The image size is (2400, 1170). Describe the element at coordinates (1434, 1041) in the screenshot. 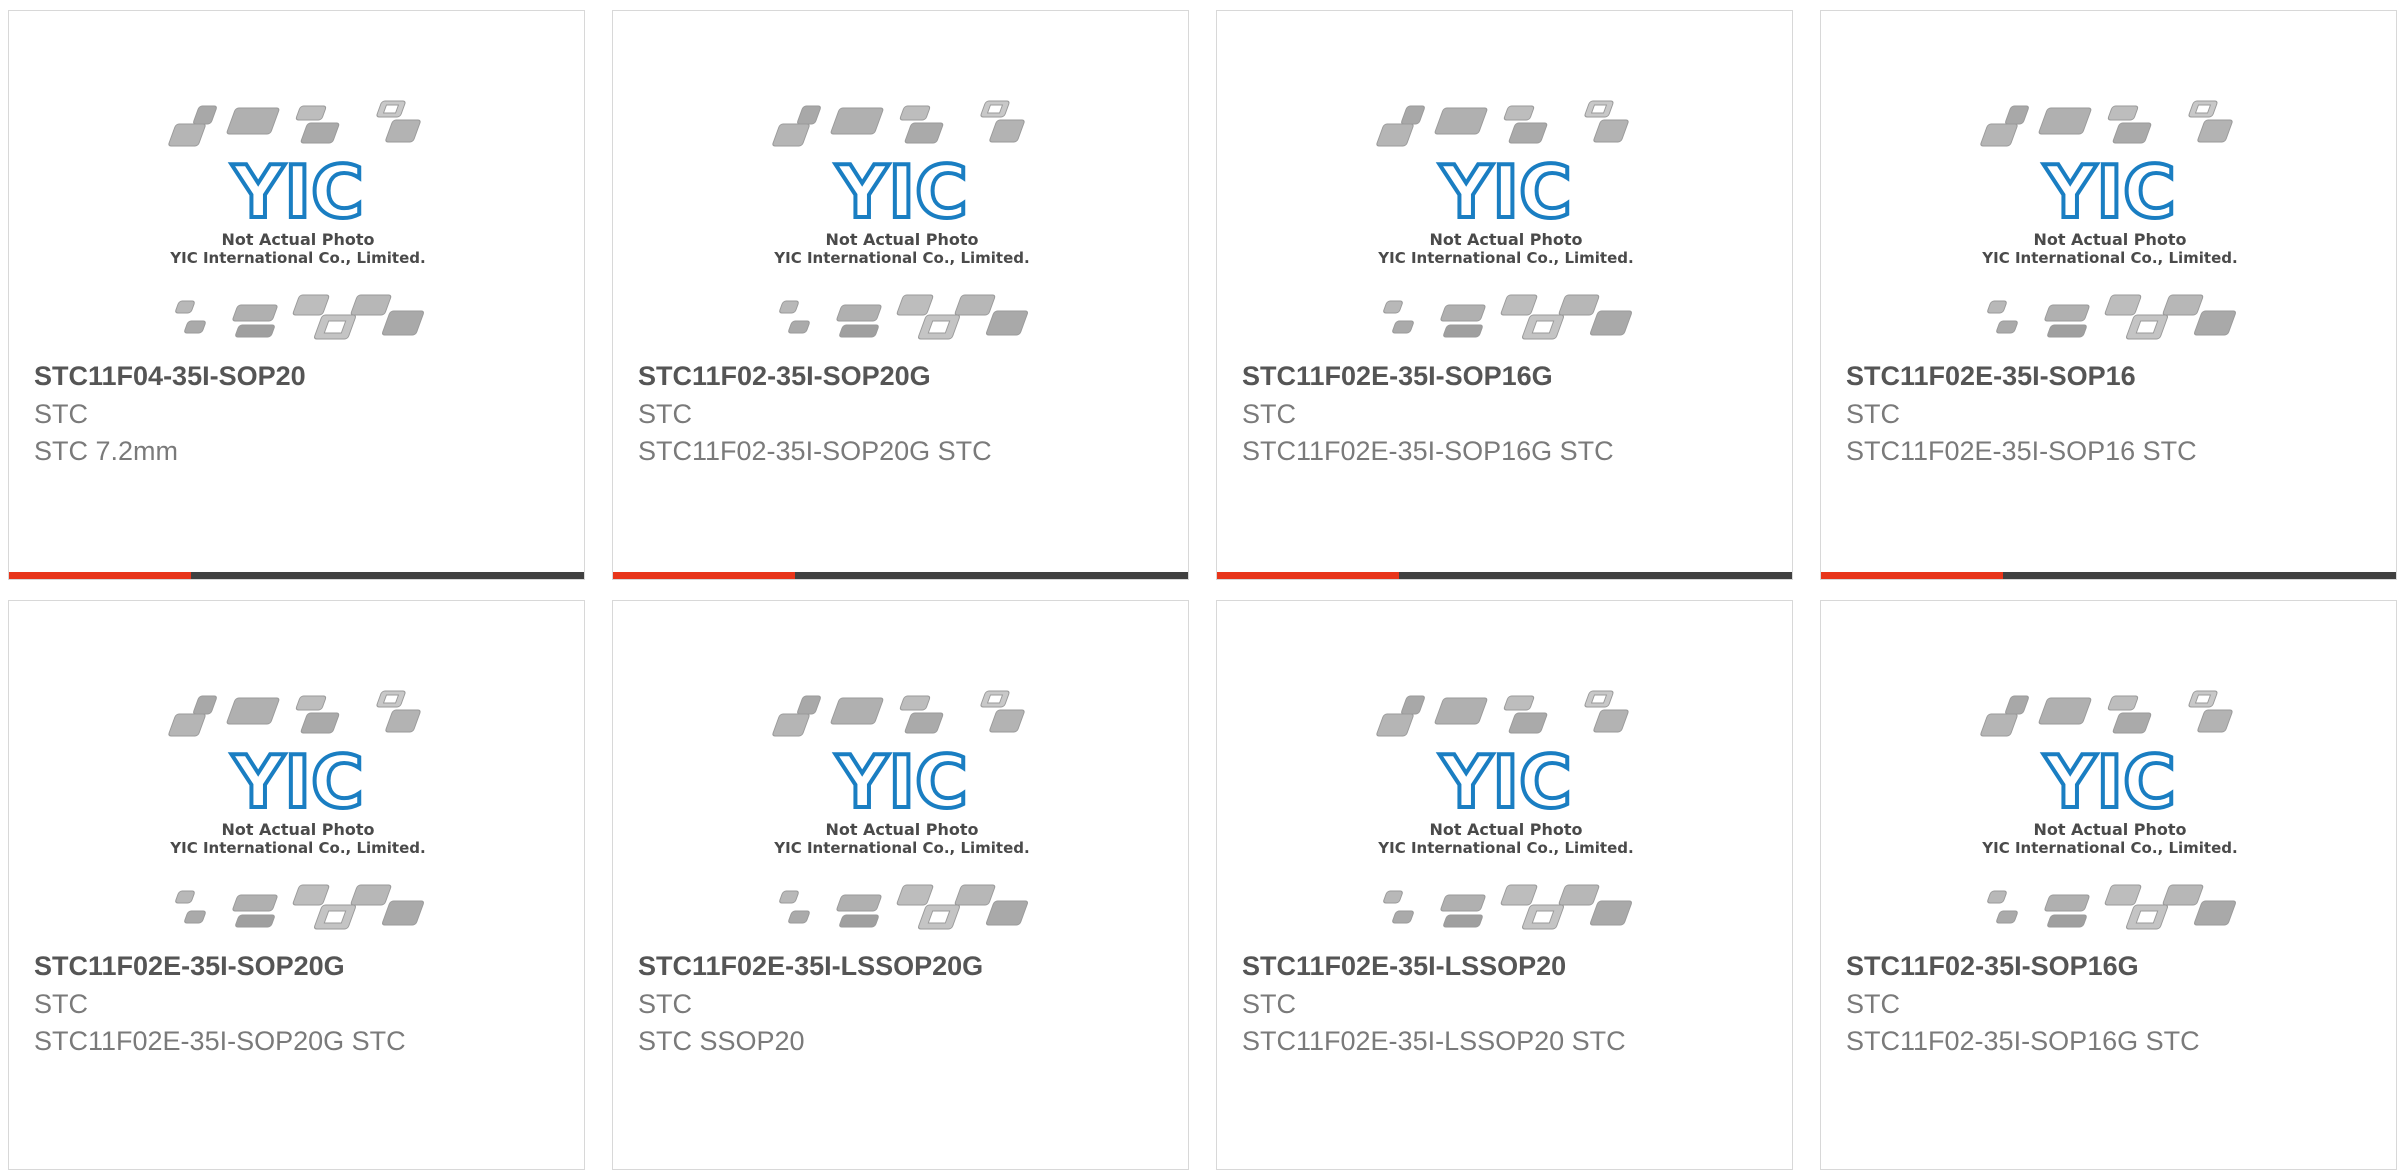

I see `product-description: STC11F02E-35I-LSSOP20 STC` at that location.